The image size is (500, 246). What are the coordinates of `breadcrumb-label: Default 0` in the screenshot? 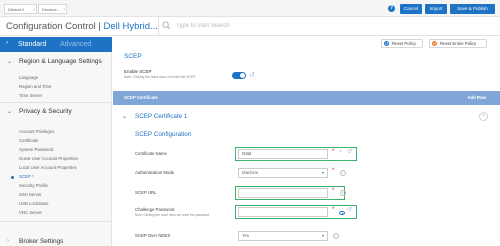 It's located at (16, 9).